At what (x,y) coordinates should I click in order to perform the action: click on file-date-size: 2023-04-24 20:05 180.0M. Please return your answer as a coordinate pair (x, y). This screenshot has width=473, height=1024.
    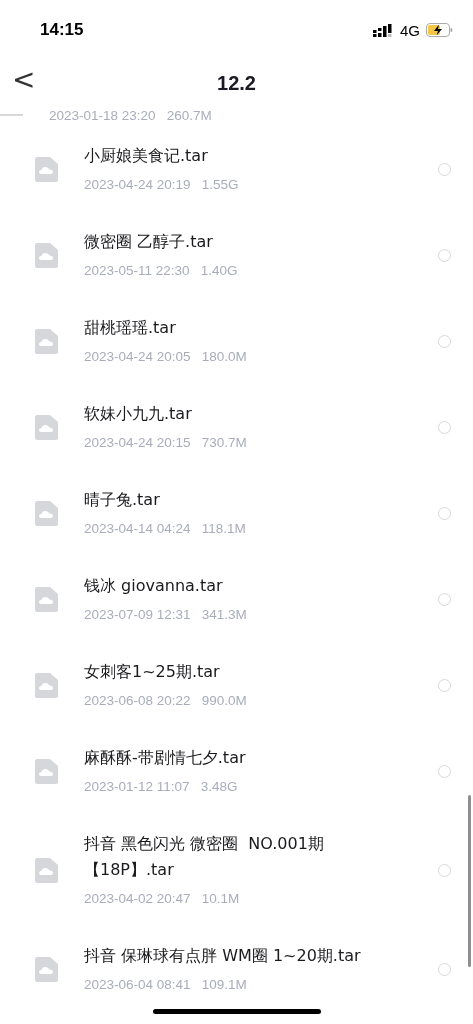
    Looking at the image, I should click on (166, 357).